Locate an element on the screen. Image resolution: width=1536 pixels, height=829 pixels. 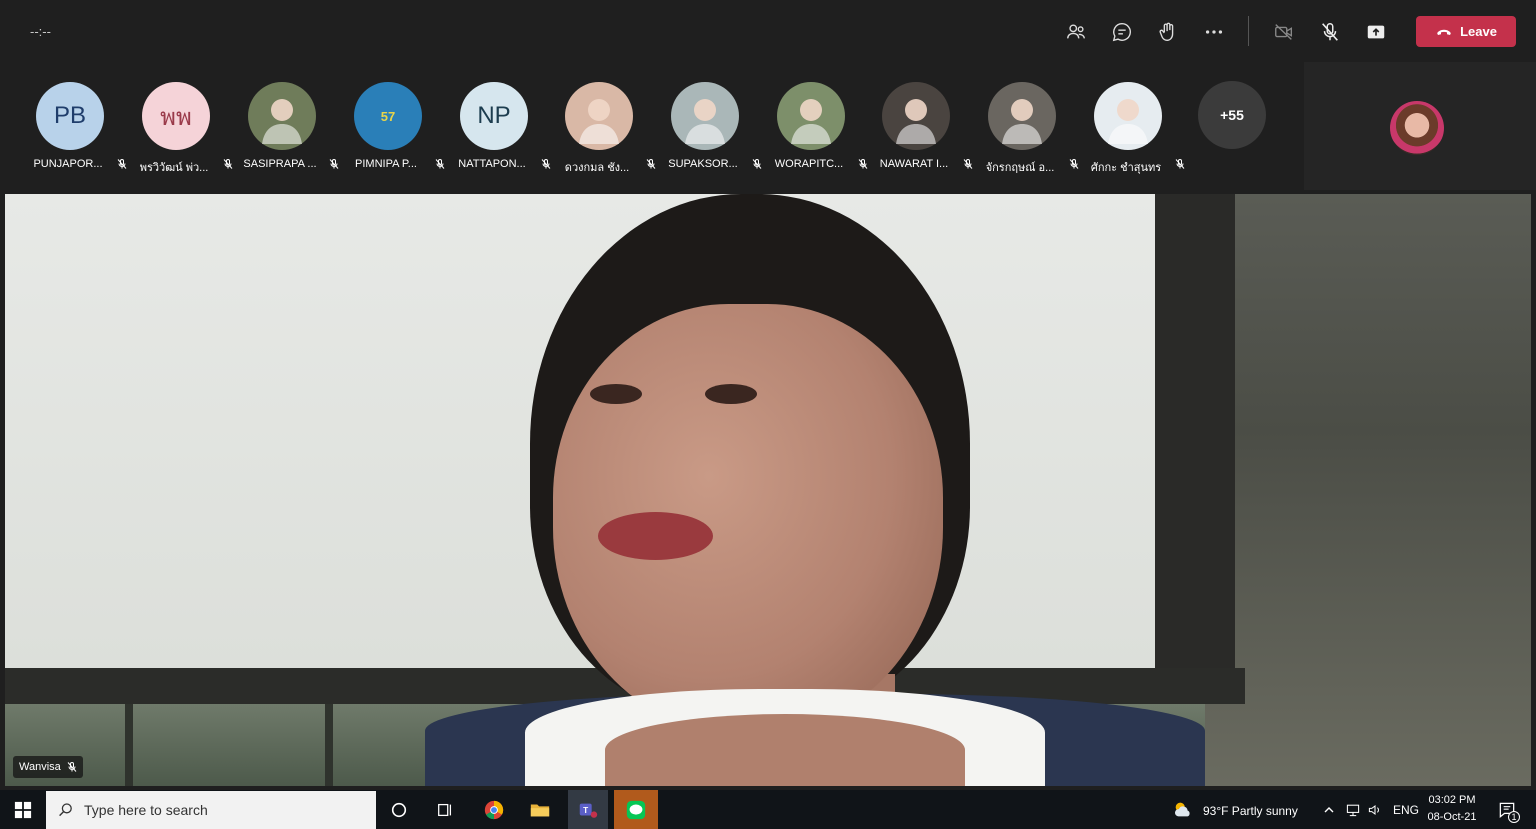
camera-toggle-button is located at coordinates (1284, 32).